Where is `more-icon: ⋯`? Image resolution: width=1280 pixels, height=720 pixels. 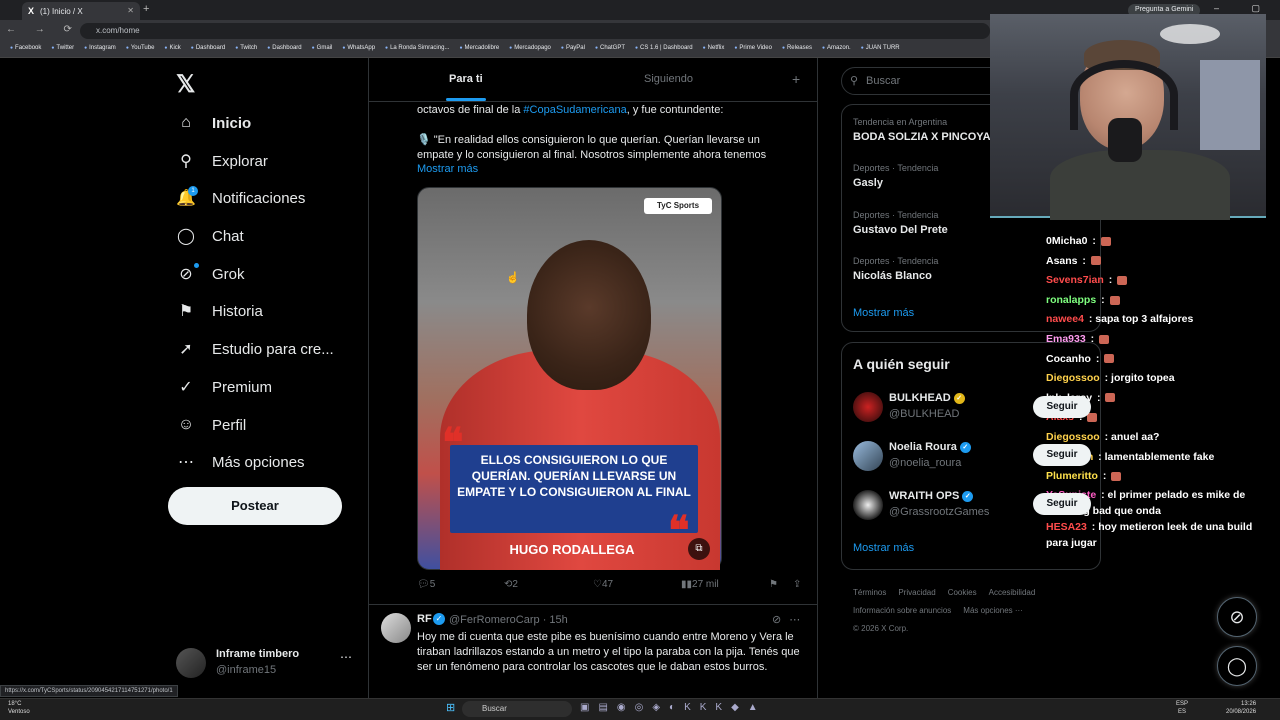 more-icon: ⋯ is located at coordinates (346, 657).